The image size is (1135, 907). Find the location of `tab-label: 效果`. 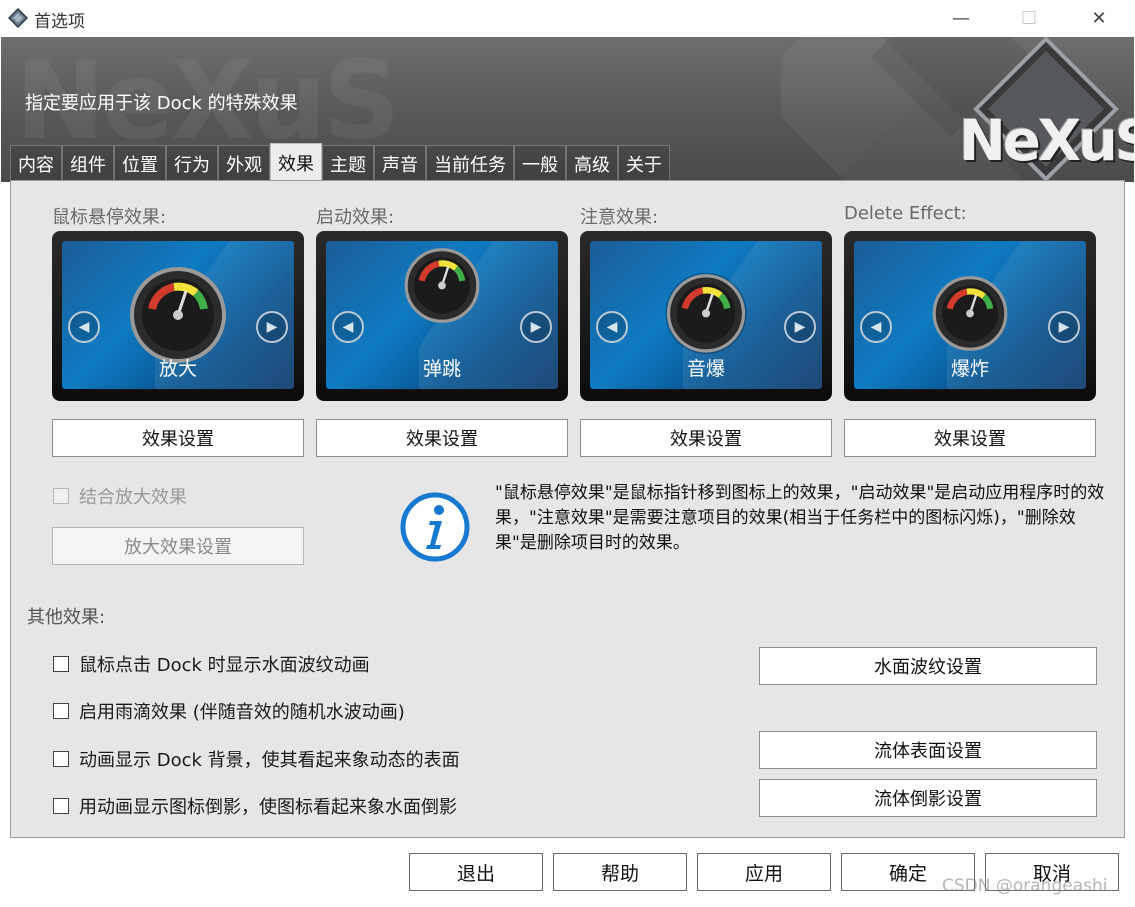

tab-label: 效果 is located at coordinates (296, 164).